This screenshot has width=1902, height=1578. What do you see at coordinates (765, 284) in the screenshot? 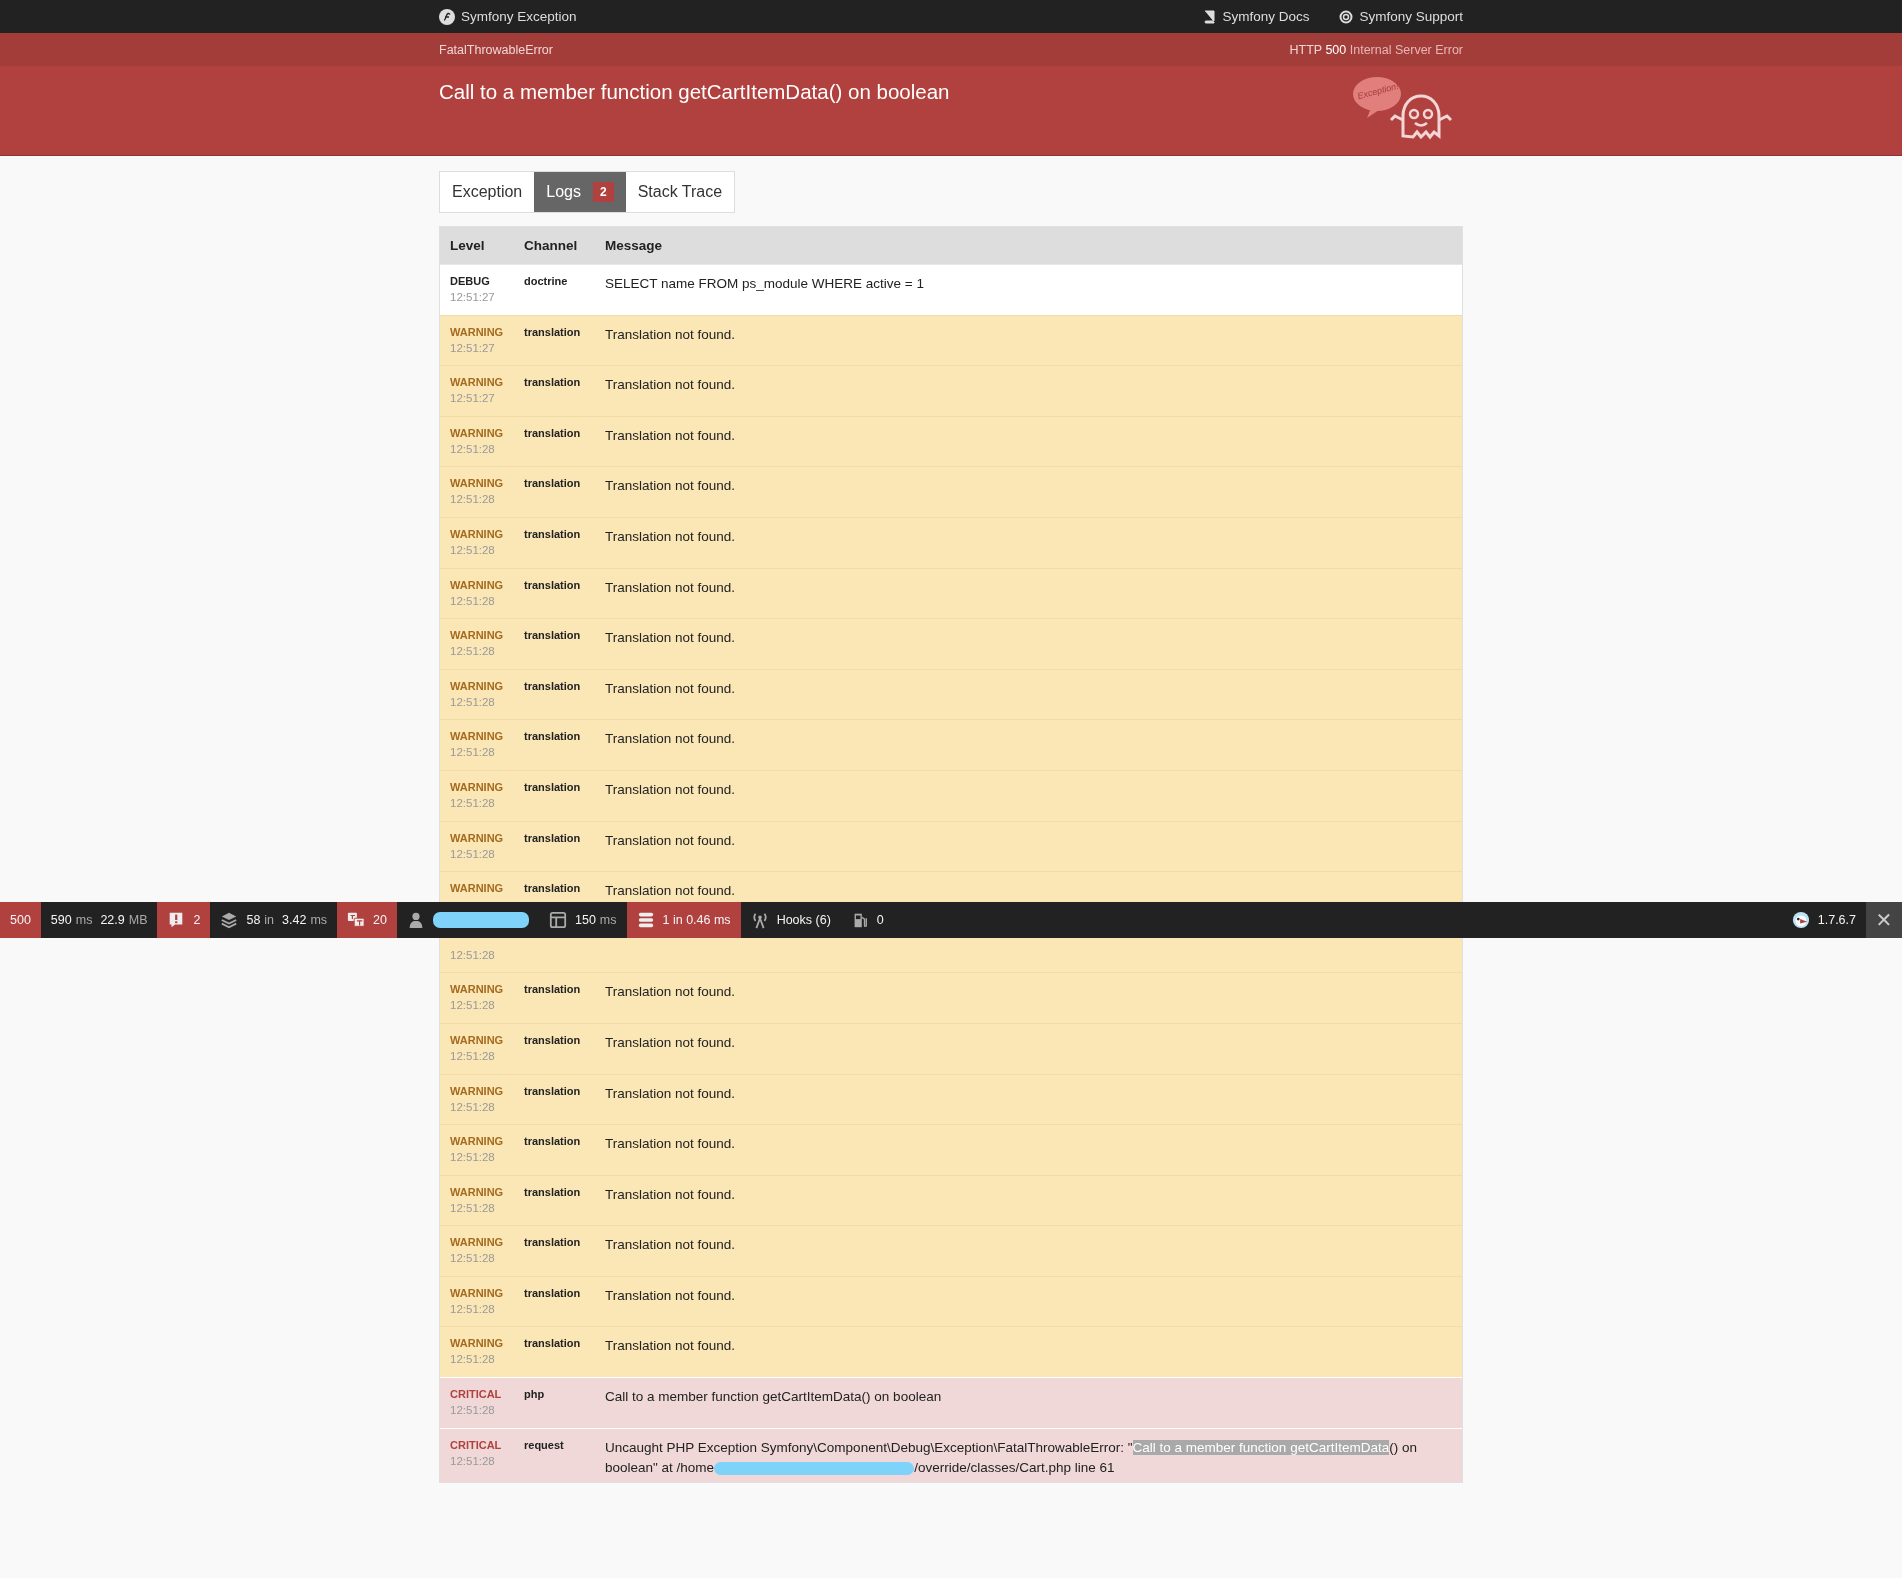
I see `log-message: SELECT name FROM ps_module WHERE active = 1` at bounding box center [765, 284].